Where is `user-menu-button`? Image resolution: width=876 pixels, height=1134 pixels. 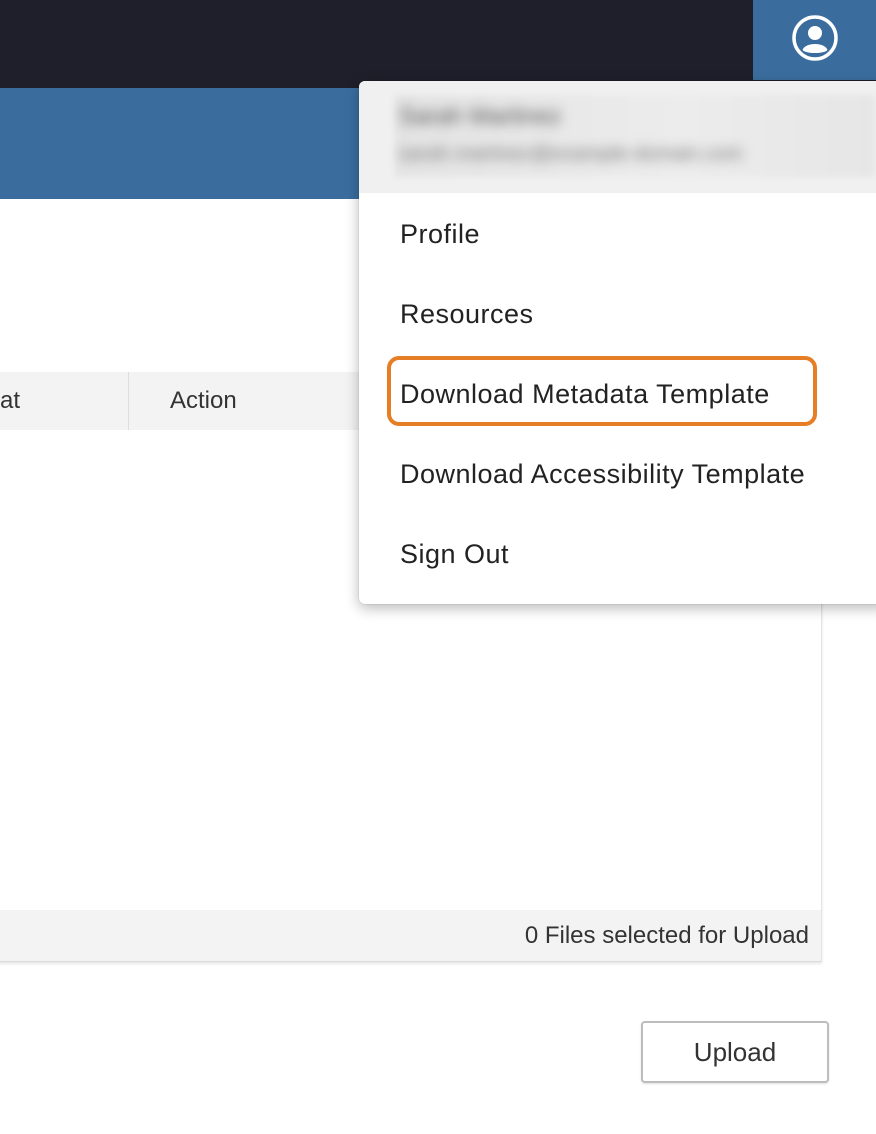
user-menu-button is located at coordinates (814, 40).